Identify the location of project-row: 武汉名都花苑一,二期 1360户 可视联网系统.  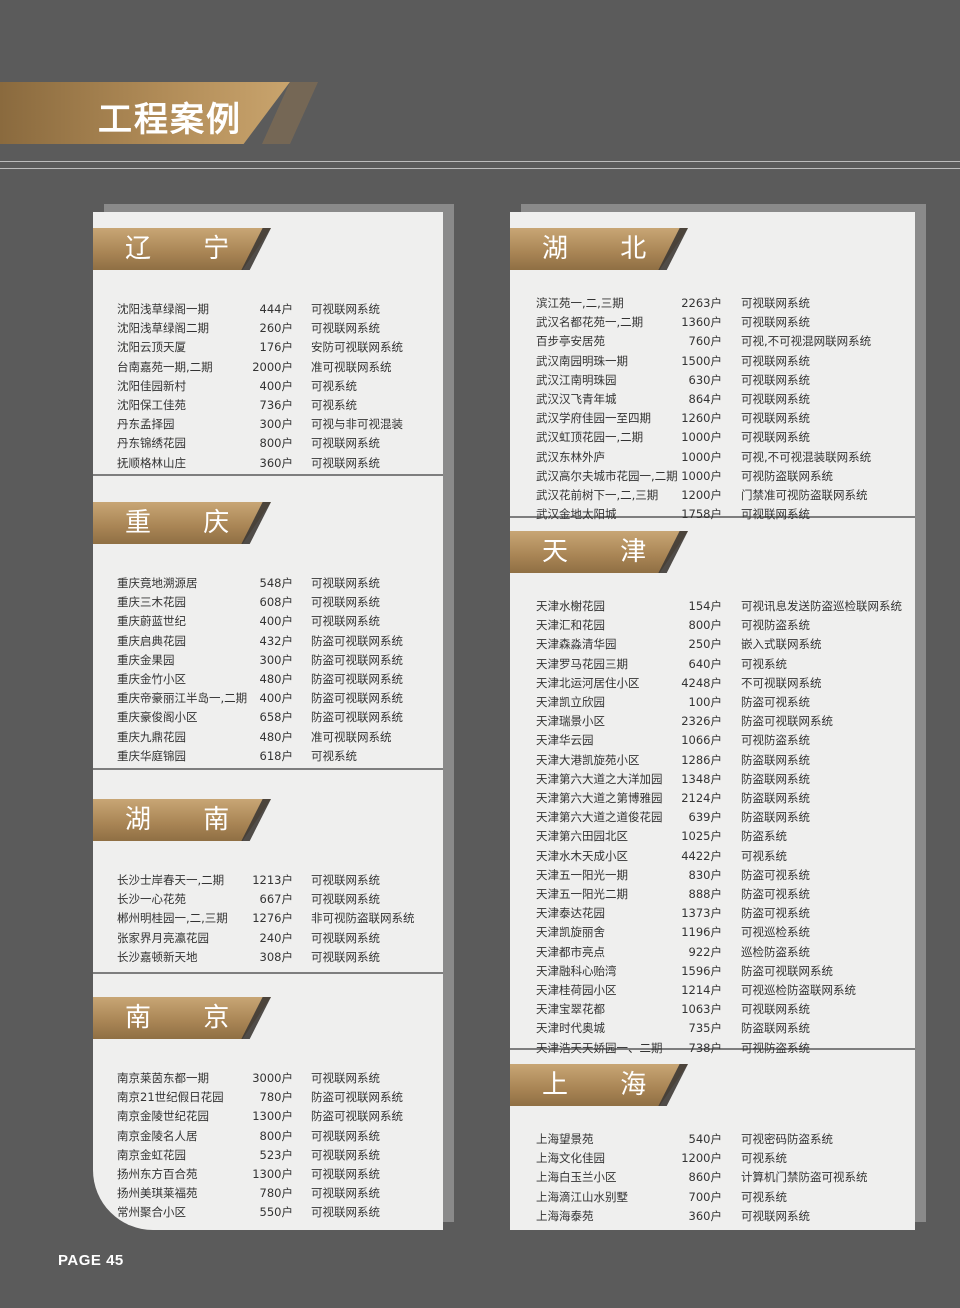
(712, 322).